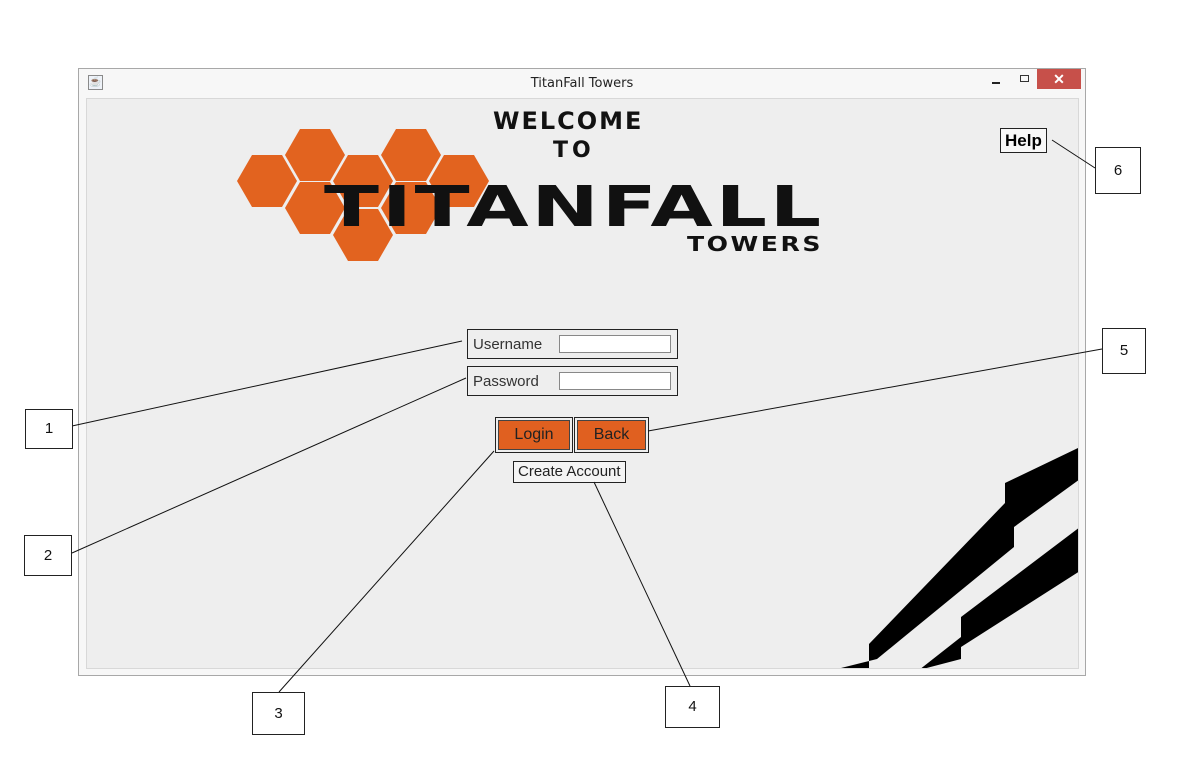  Describe the element at coordinates (574, 150) in the screenshot. I see `to-text: TO` at that location.